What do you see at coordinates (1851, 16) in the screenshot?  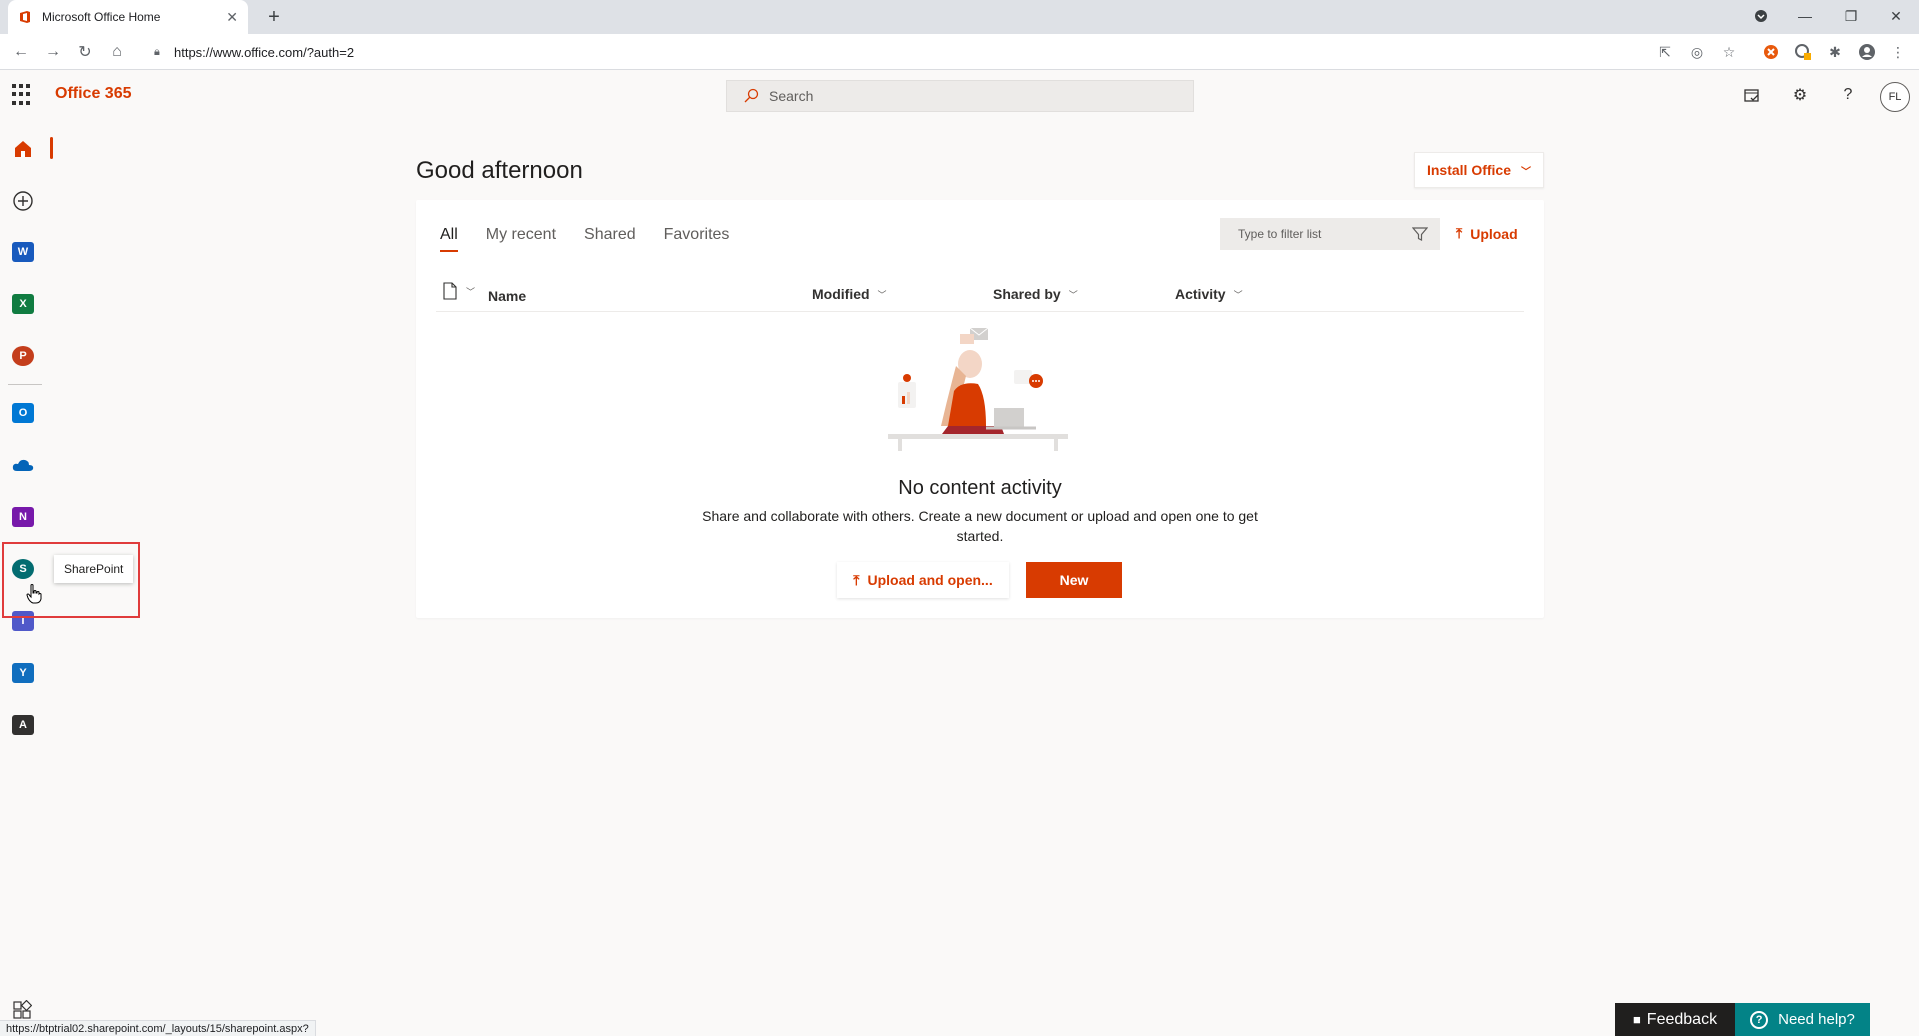 I see `restore-icon: ❐` at bounding box center [1851, 16].